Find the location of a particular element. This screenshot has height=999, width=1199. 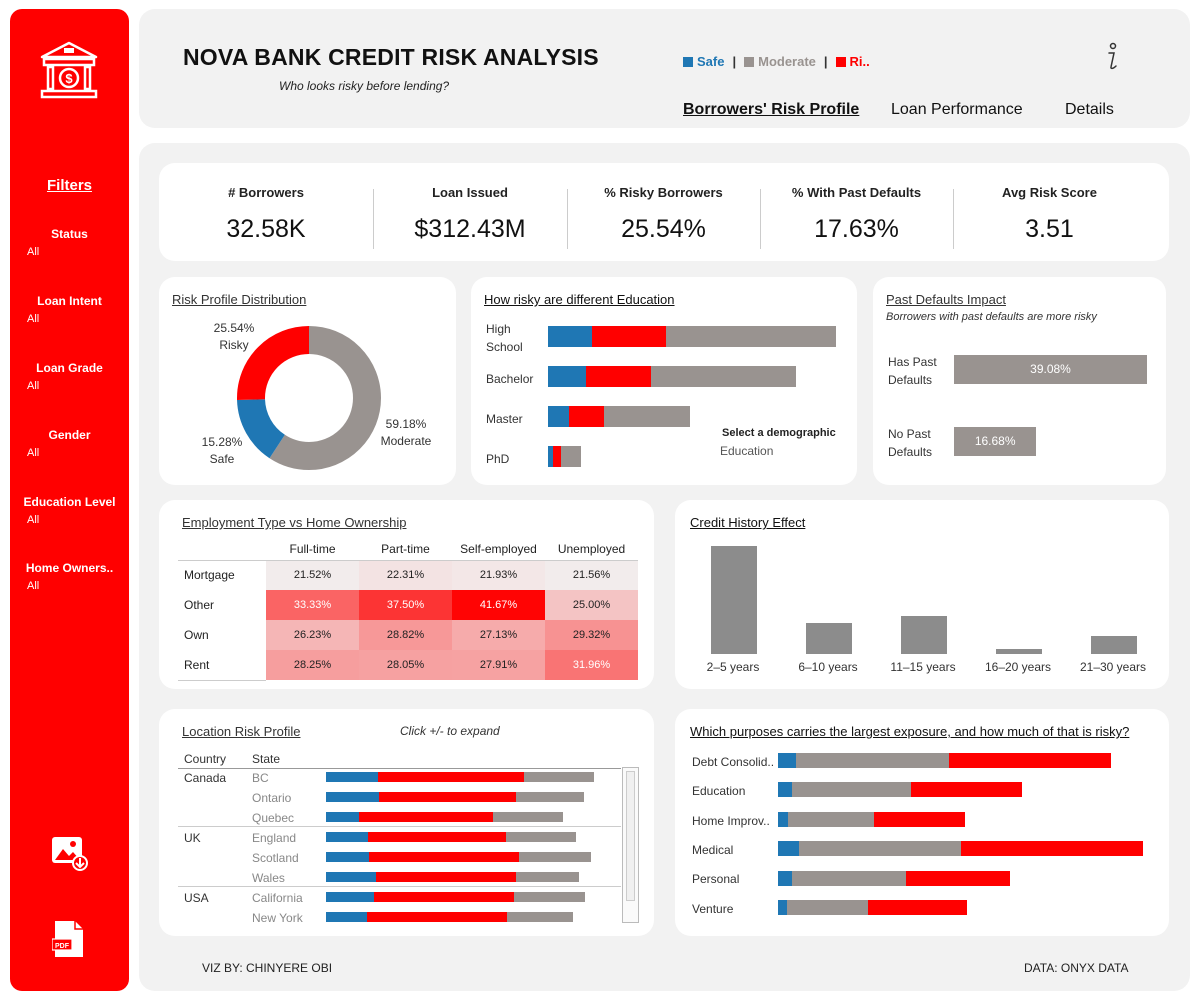

tab-loan-performance: Loan Performance is located at coordinates (957, 110).